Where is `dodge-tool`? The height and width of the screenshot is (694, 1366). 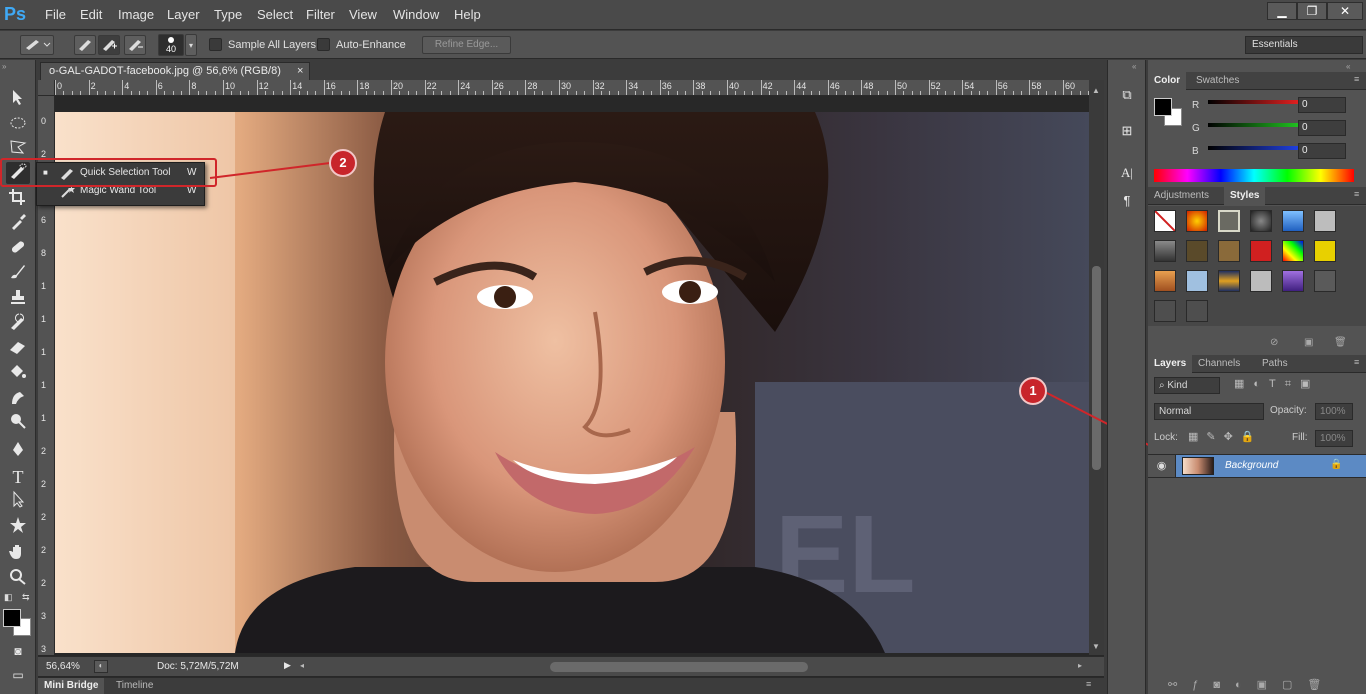
dodge-tool is located at coordinates (18, 423).